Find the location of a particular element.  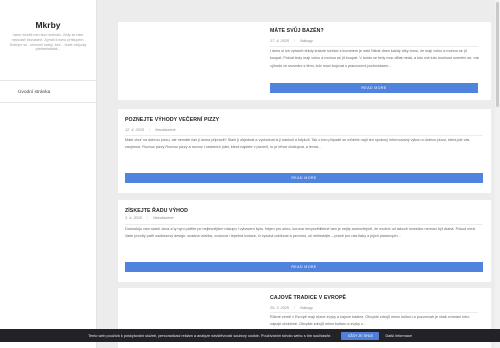

post-meta: 17. 4. 2025/Nákupy is located at coordinates (291, 41).